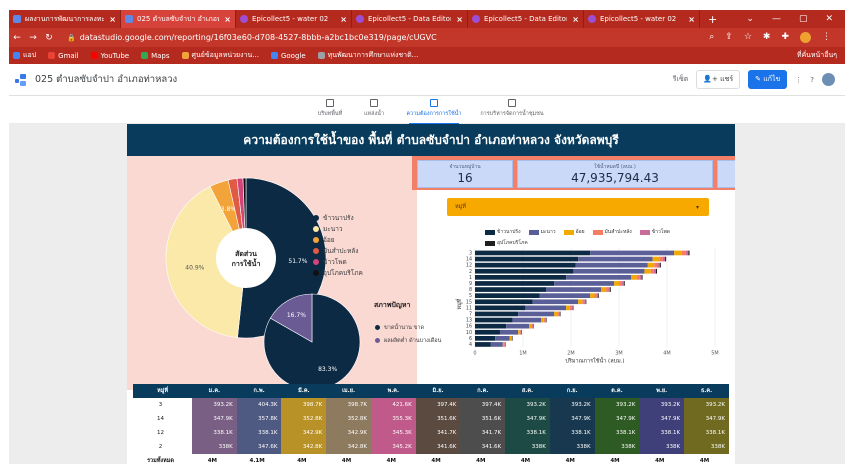 This screenshot has width=845, height=464. What do you see at coordinates (527, 391) in the screenshot?
I see `column-header: ส.ค.` at bounding box center [527, 391].